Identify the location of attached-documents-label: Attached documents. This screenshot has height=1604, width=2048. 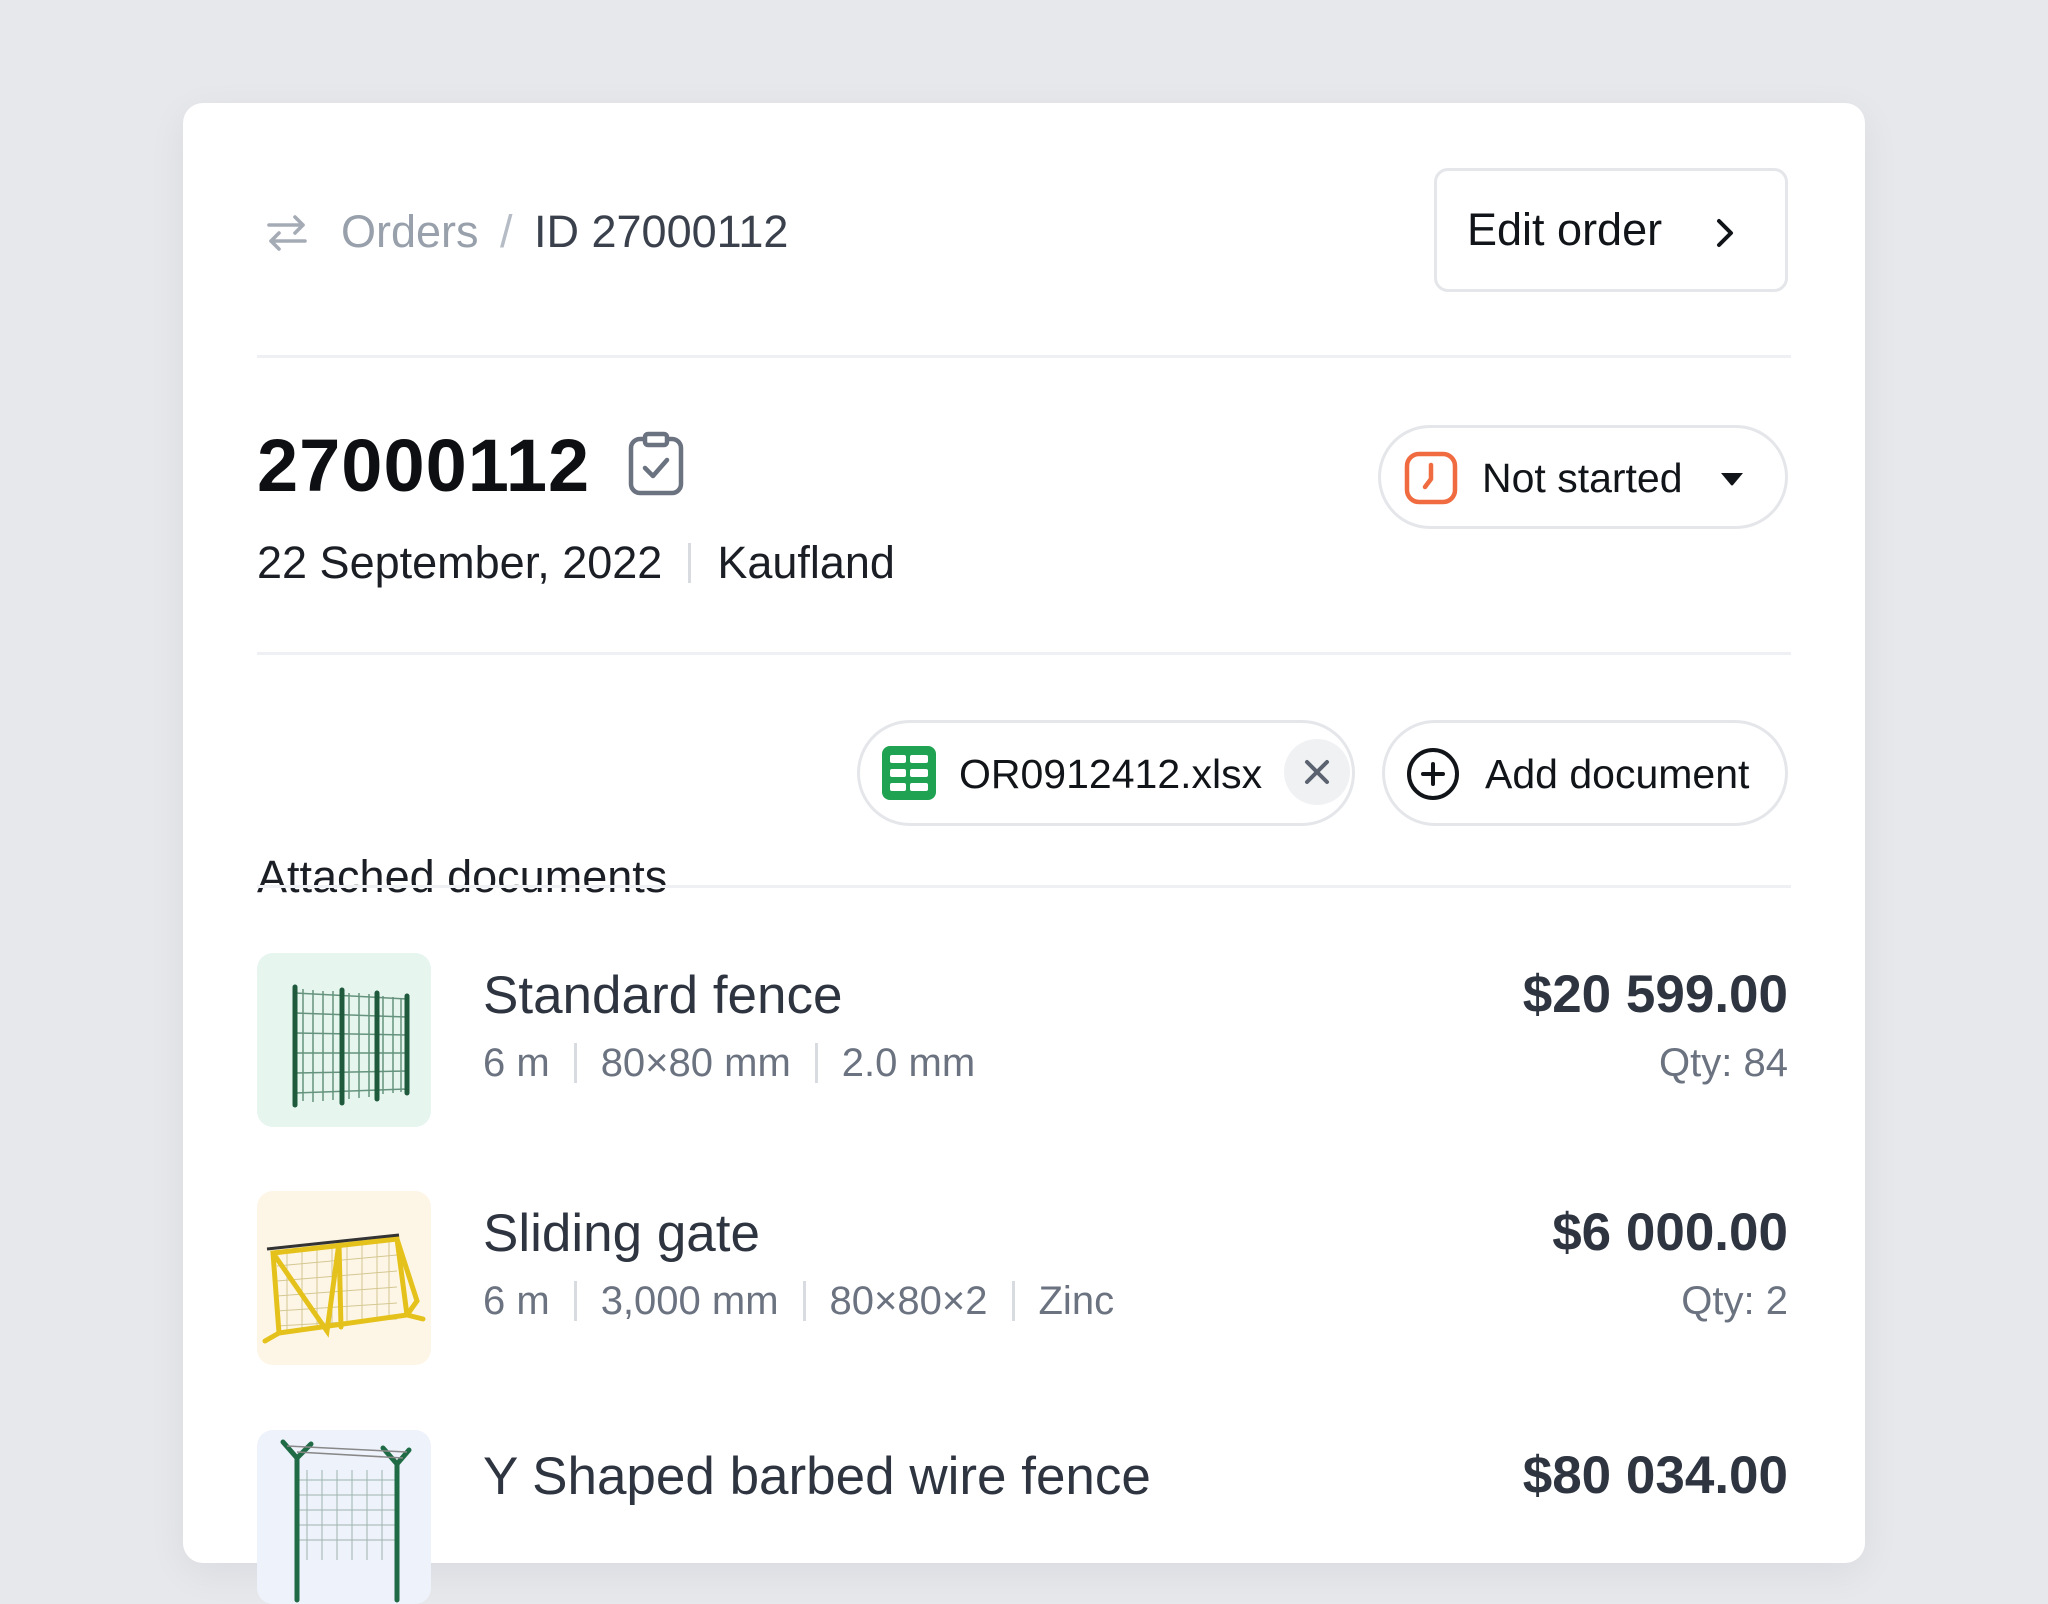
(462, 876).